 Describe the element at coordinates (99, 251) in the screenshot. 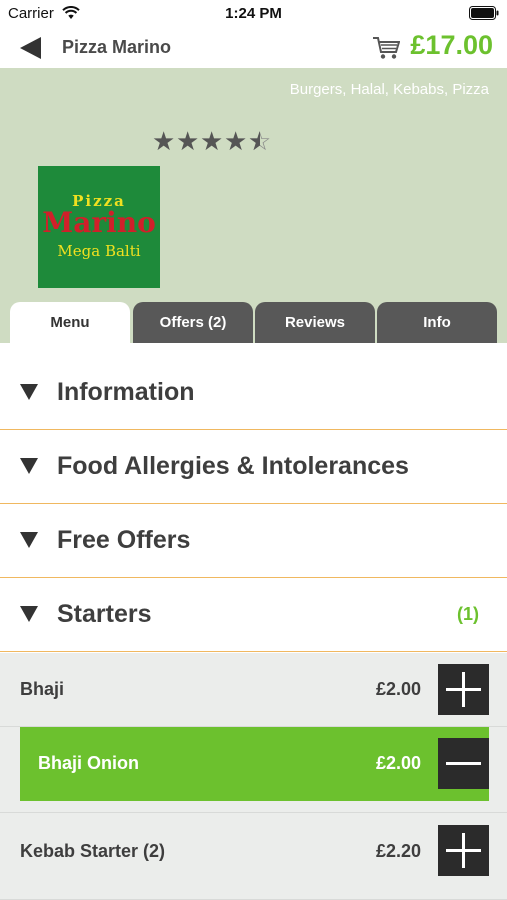

I see `logo-line-3: Mega Balti` at that location.